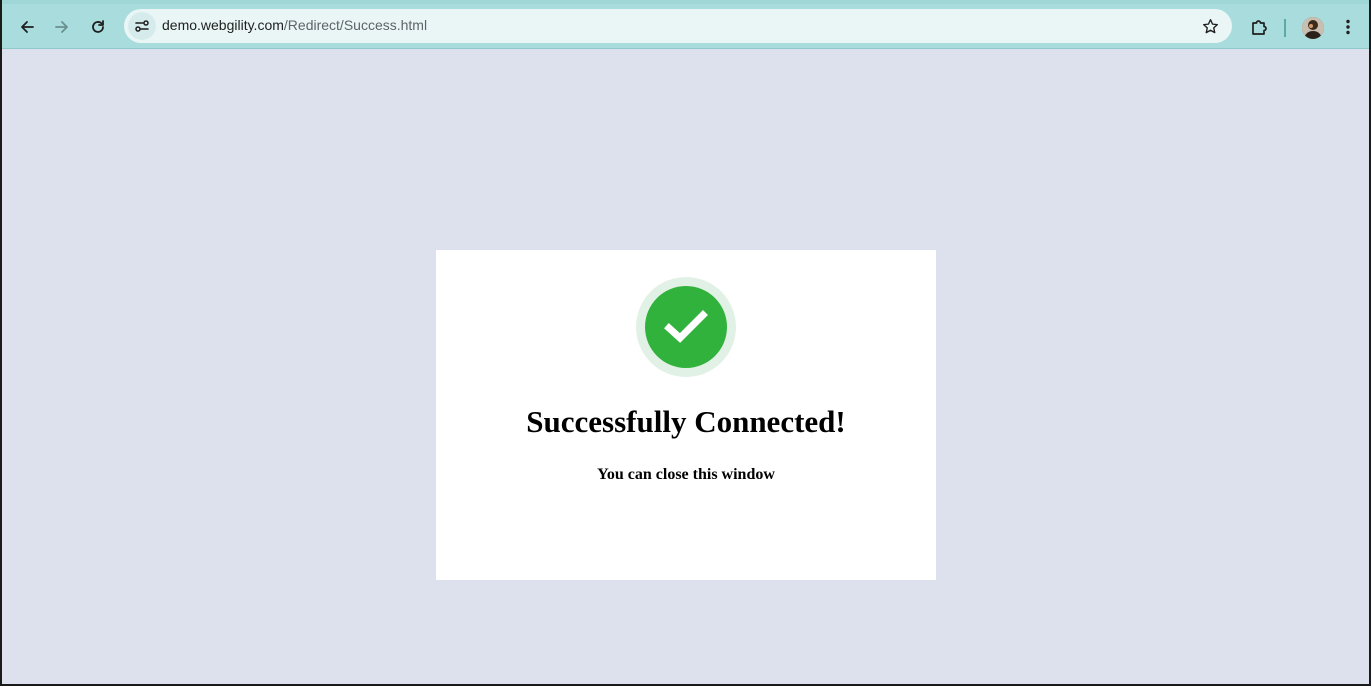  I want to click on puzzle-icon, so click(1259, 27).